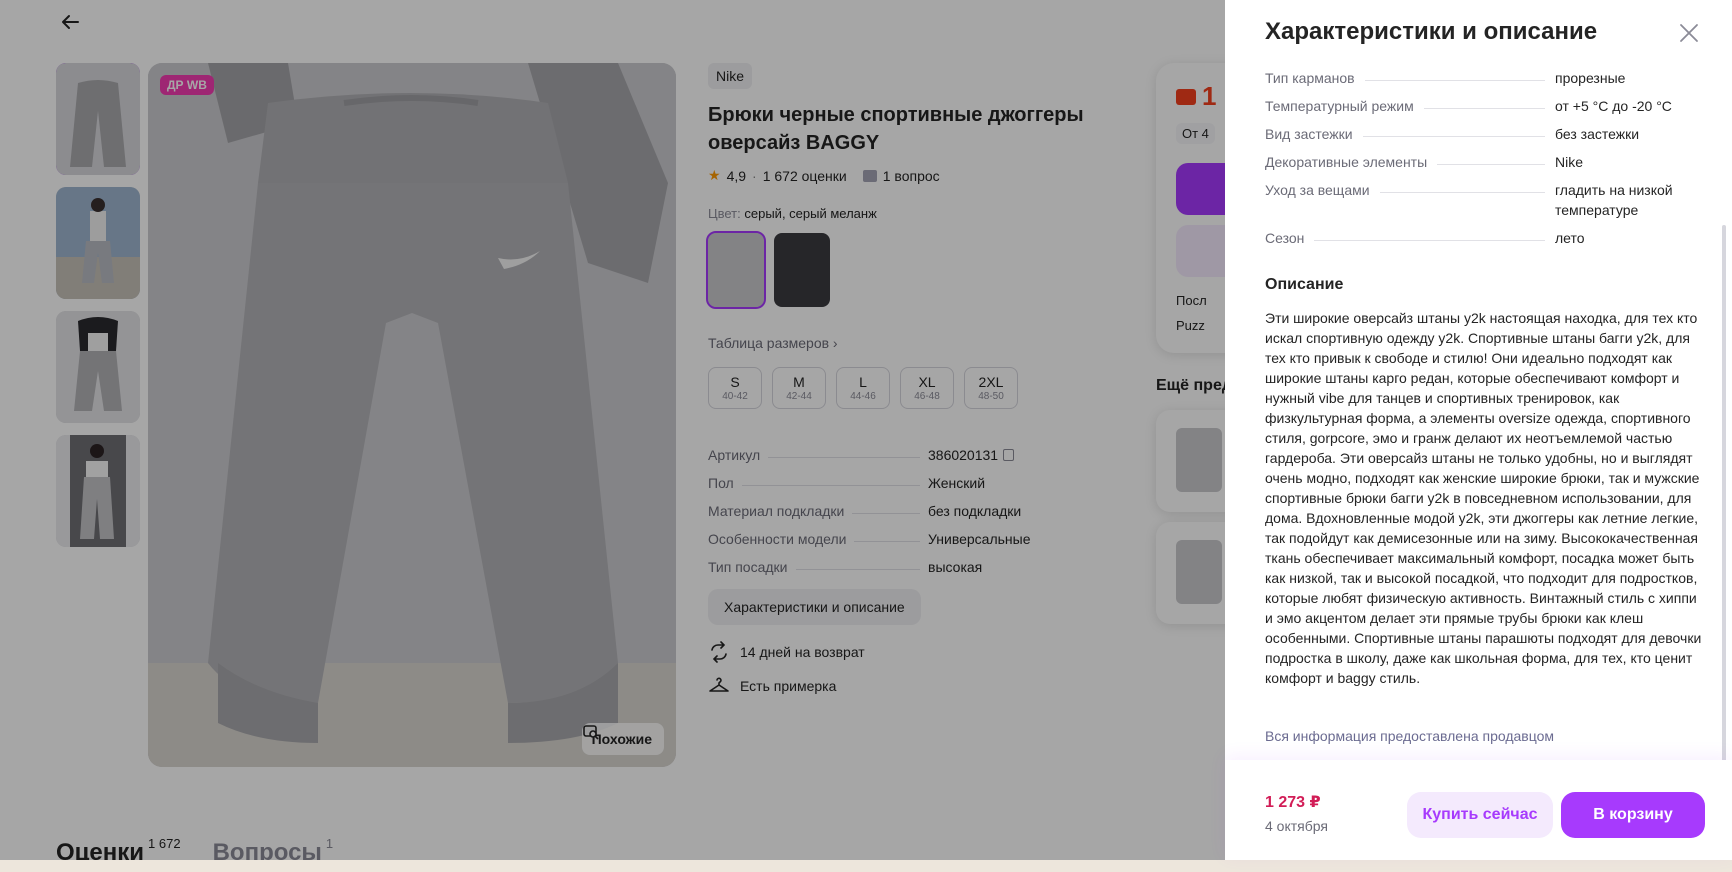 This screenshot has height=872, width=1732. Describe the element at coordinates (1452, 134) in the screenshot. I see `characteristic-row: Вид застежки без застежки` at that location.